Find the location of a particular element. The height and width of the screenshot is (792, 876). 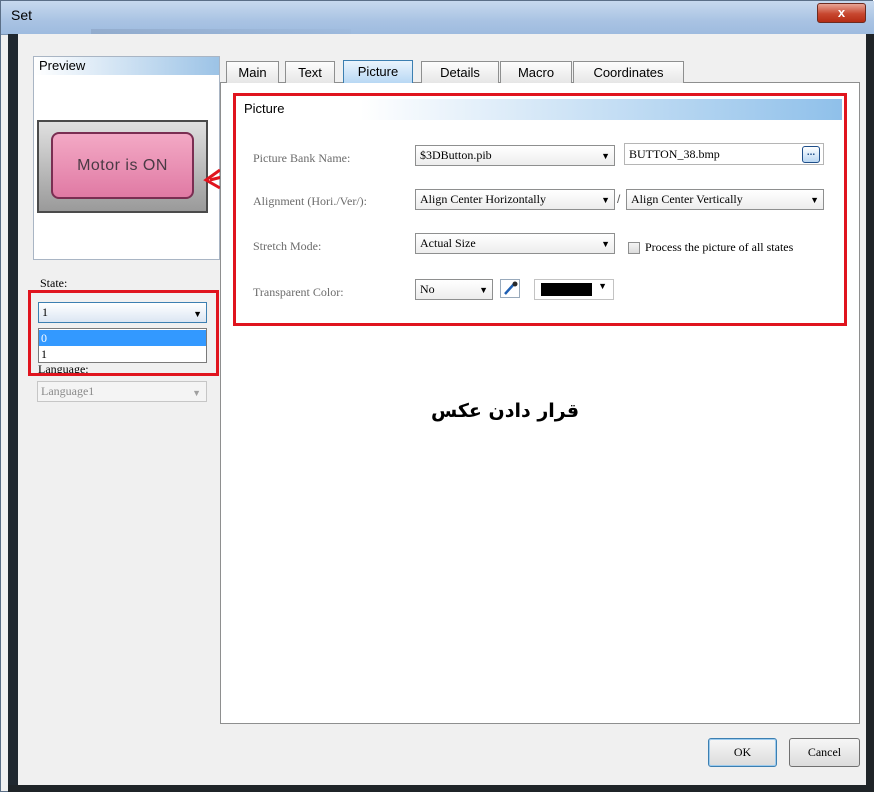

process-all-states-checkbox is located at coordinates (634, 248).